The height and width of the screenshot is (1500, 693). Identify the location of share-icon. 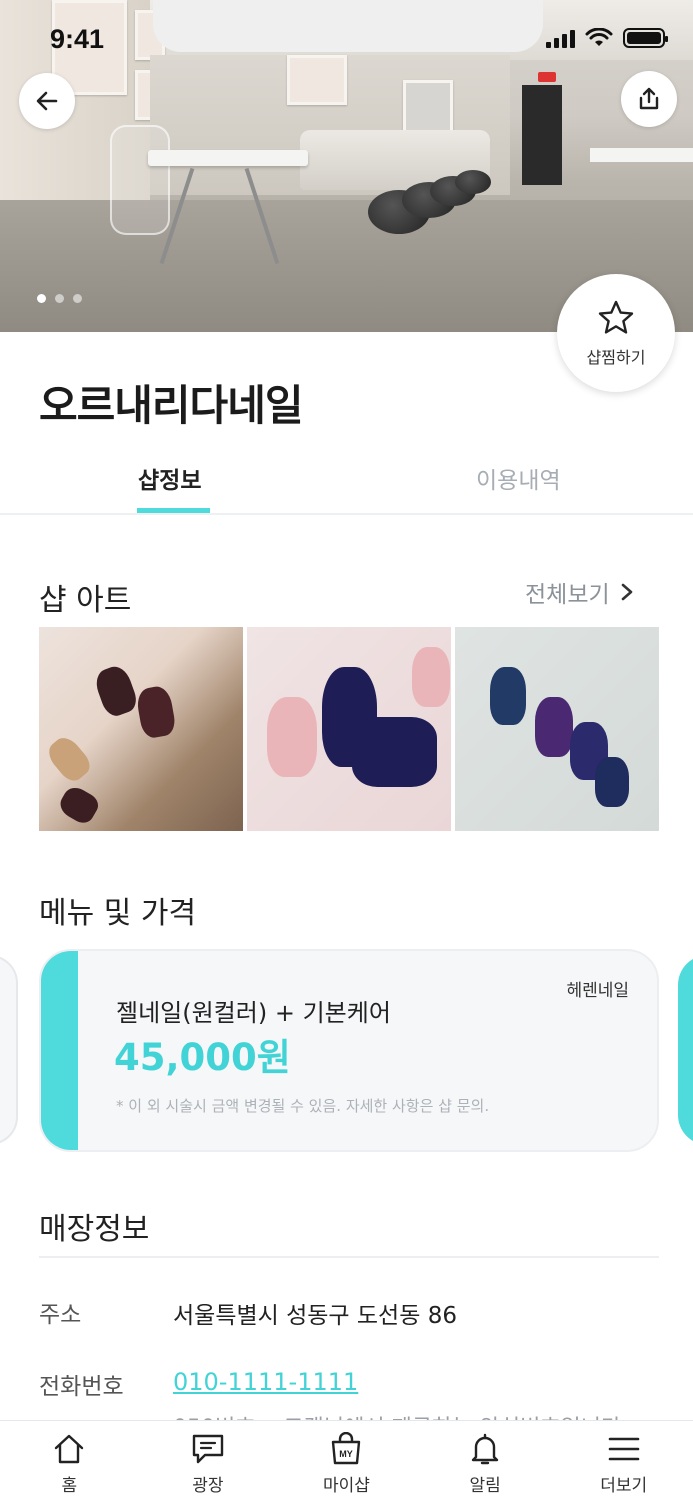
(649, 98).